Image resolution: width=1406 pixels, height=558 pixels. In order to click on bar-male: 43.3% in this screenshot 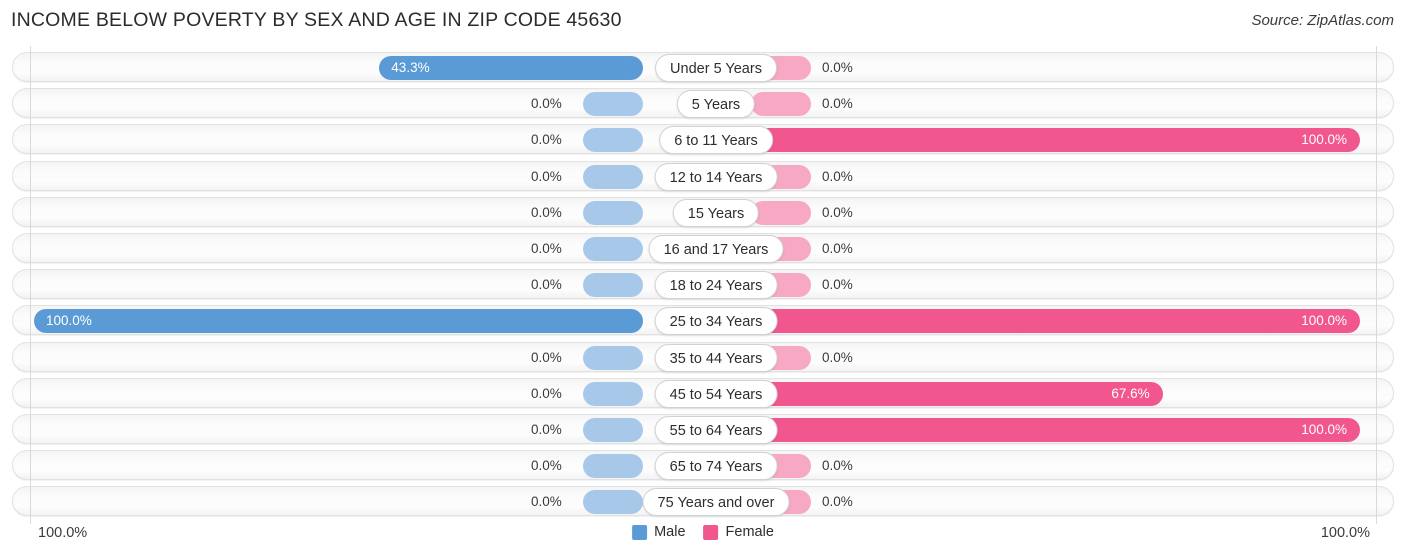, I will do `click(511, 68)`.